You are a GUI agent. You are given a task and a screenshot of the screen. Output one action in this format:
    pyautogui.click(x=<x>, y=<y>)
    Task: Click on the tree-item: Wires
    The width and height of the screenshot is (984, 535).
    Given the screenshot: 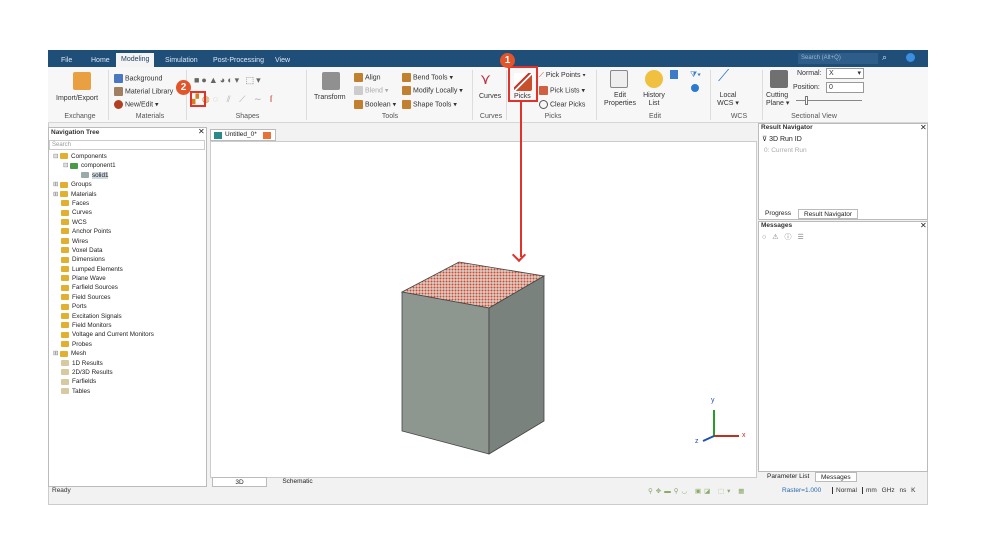 What is the action you would take?
    pyautogui.click(x=128, y=241)
    